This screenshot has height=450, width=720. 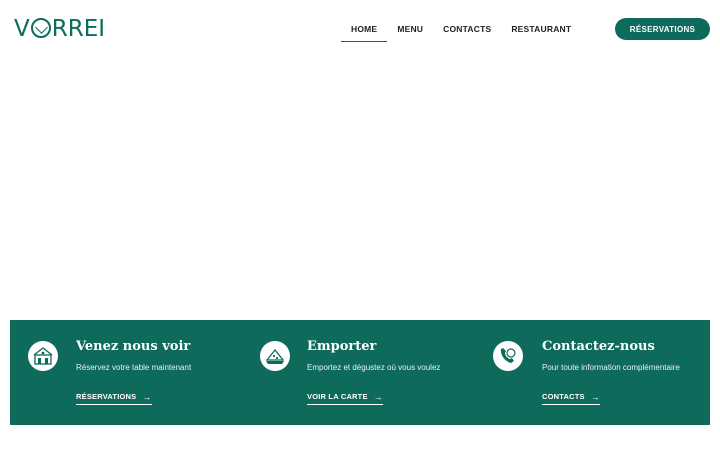 What do you see at coordinates (364, 30) in the screenshot?
I see `nav-home: HOME` at bounding box center [364, 30].